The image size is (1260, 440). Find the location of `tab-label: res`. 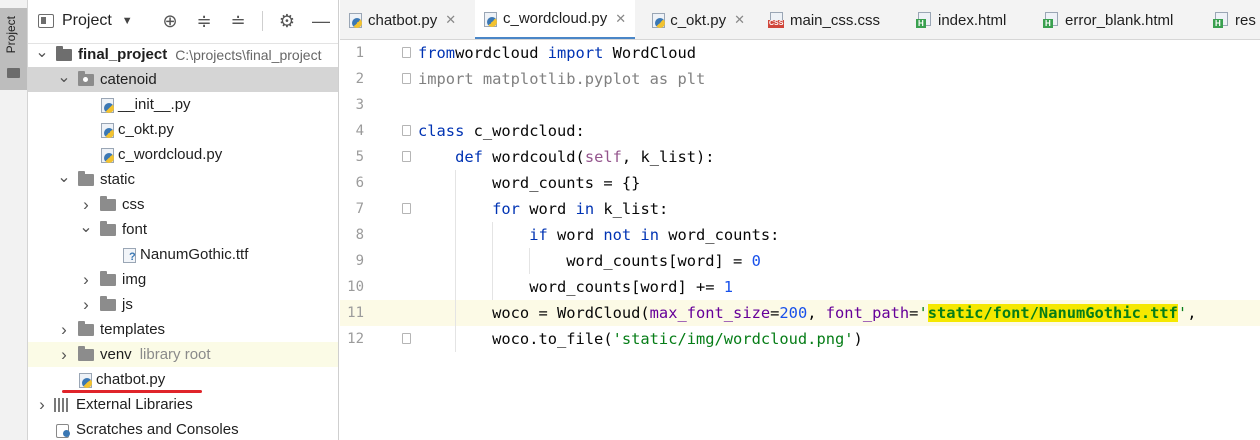

tab-label: res is located at coordinates (1245, 20).